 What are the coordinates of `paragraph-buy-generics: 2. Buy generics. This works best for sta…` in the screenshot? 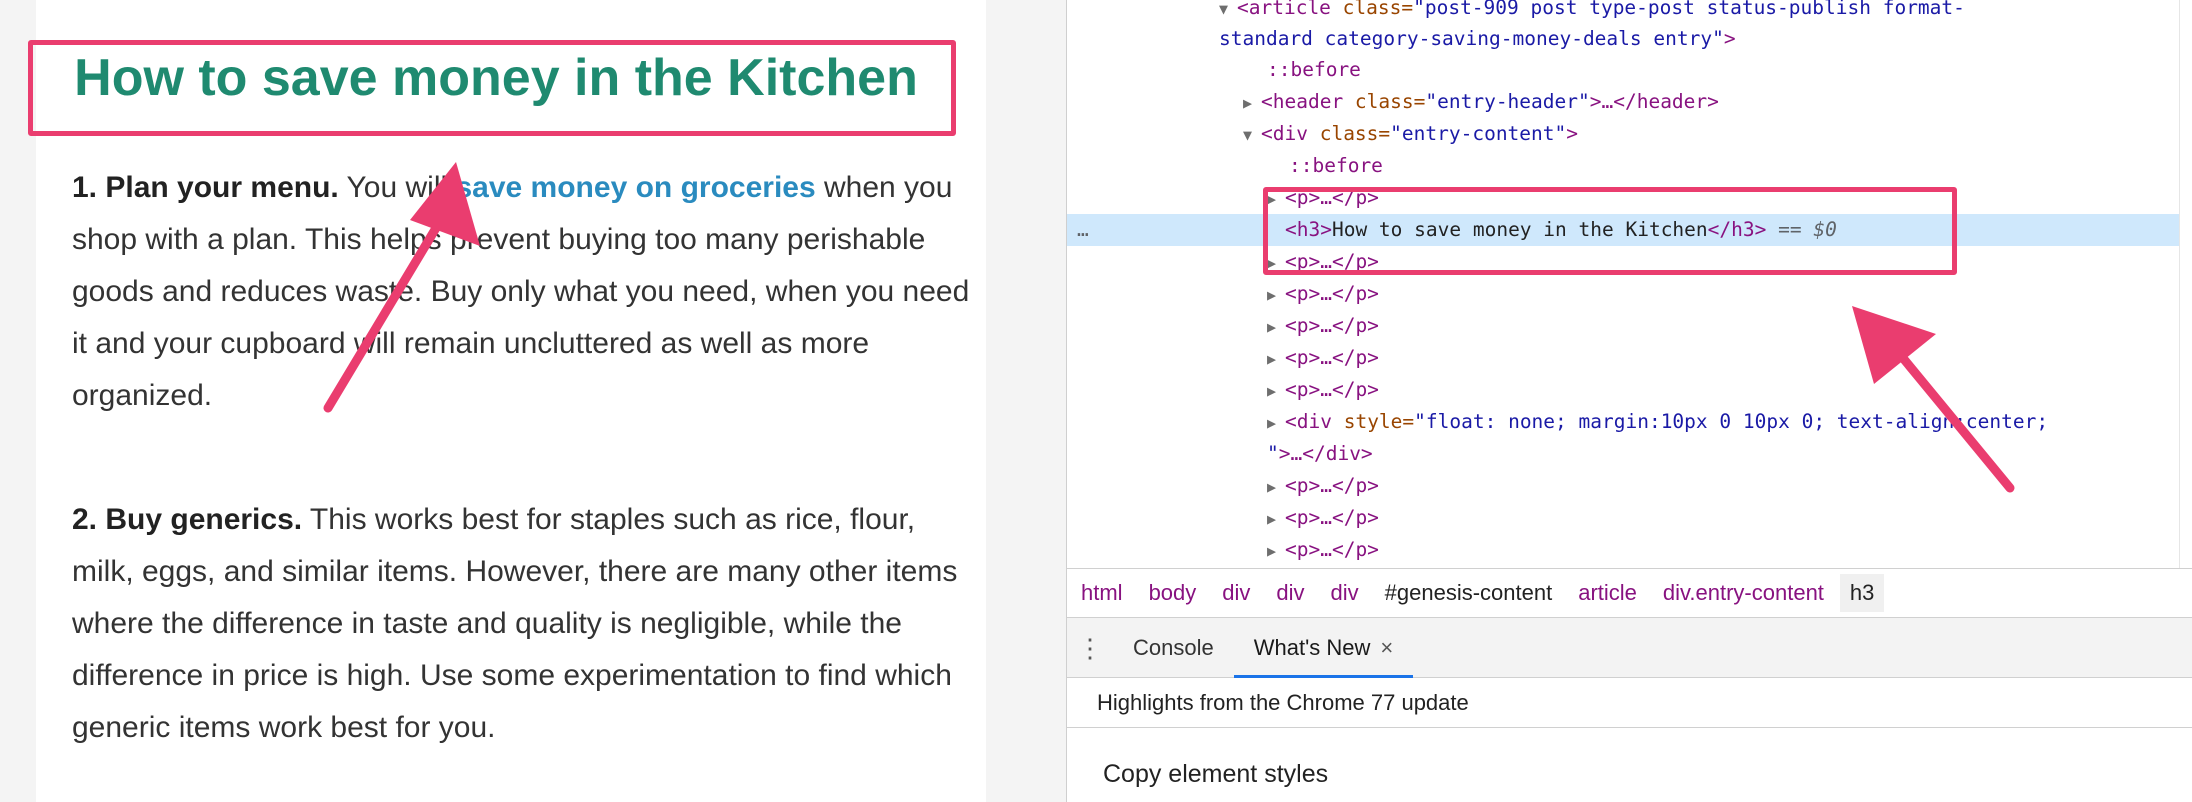 It's located at (522, 624).